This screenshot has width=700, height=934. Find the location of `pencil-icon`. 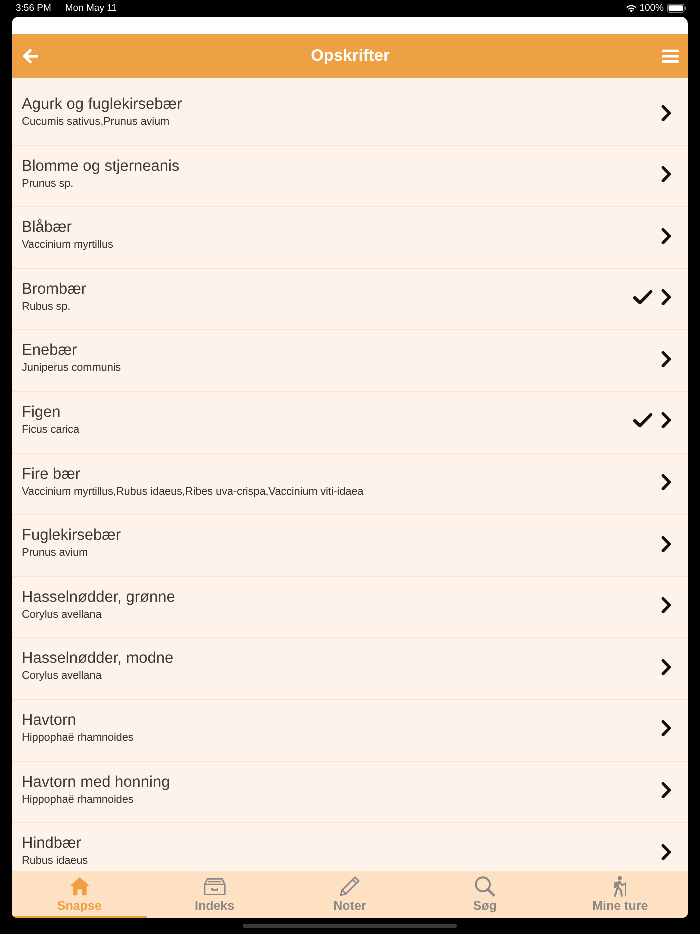

pencil-icon is located at coordinates (349, 886).